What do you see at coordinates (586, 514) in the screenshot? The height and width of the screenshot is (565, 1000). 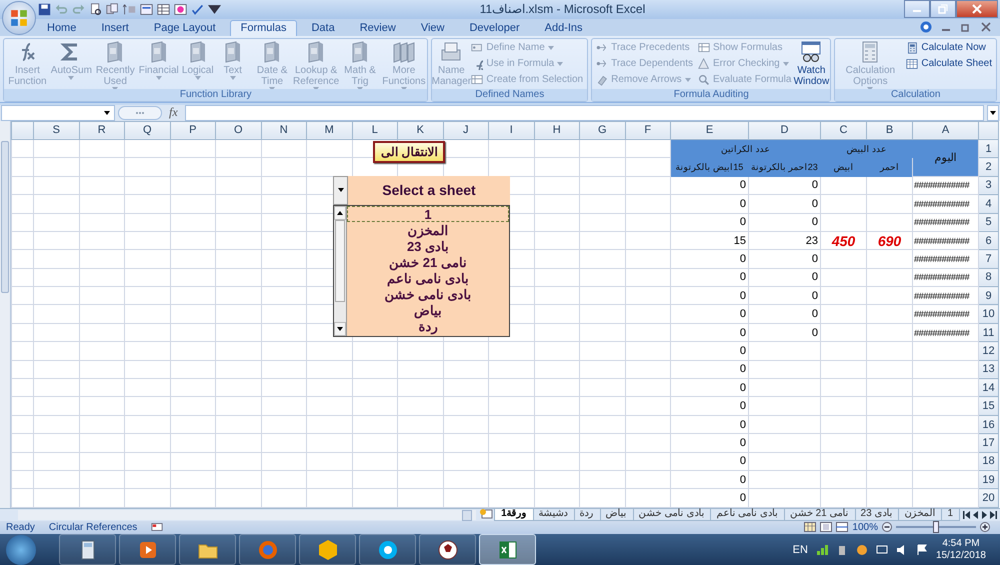 I see `sheet-tab: ردة` at bounding box center [586, 514].